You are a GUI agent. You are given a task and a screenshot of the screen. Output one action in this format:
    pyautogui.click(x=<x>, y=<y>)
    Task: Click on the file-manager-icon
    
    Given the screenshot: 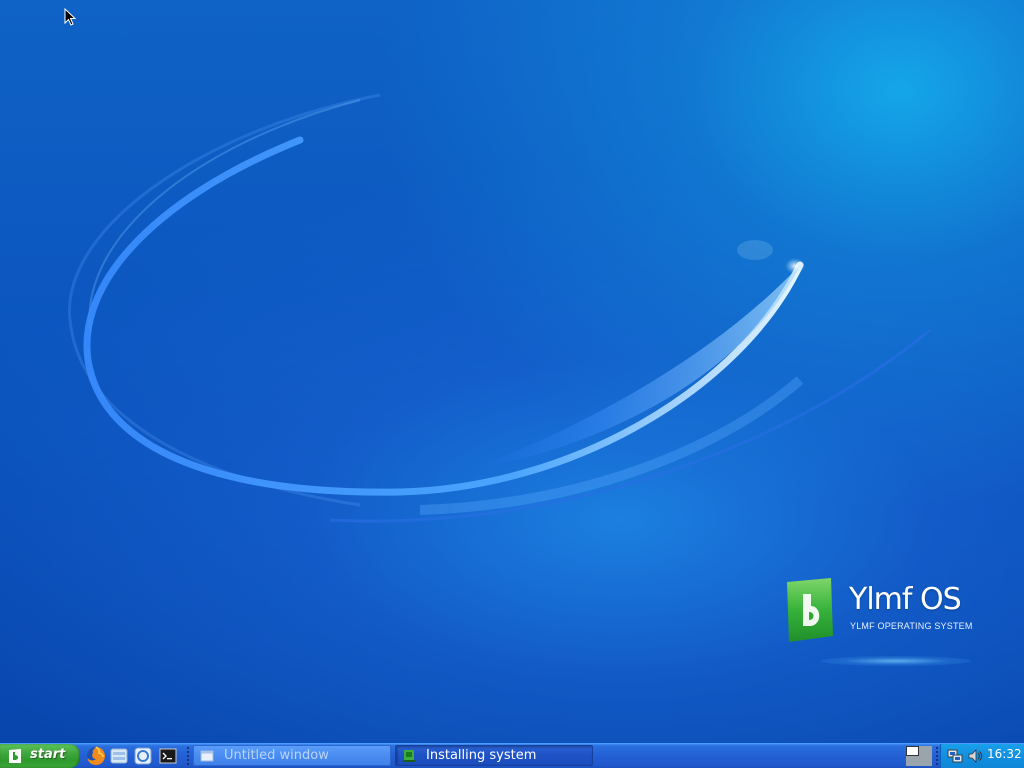 What is the action you would take?
    pyautogui.click(x=119, y=756)
    